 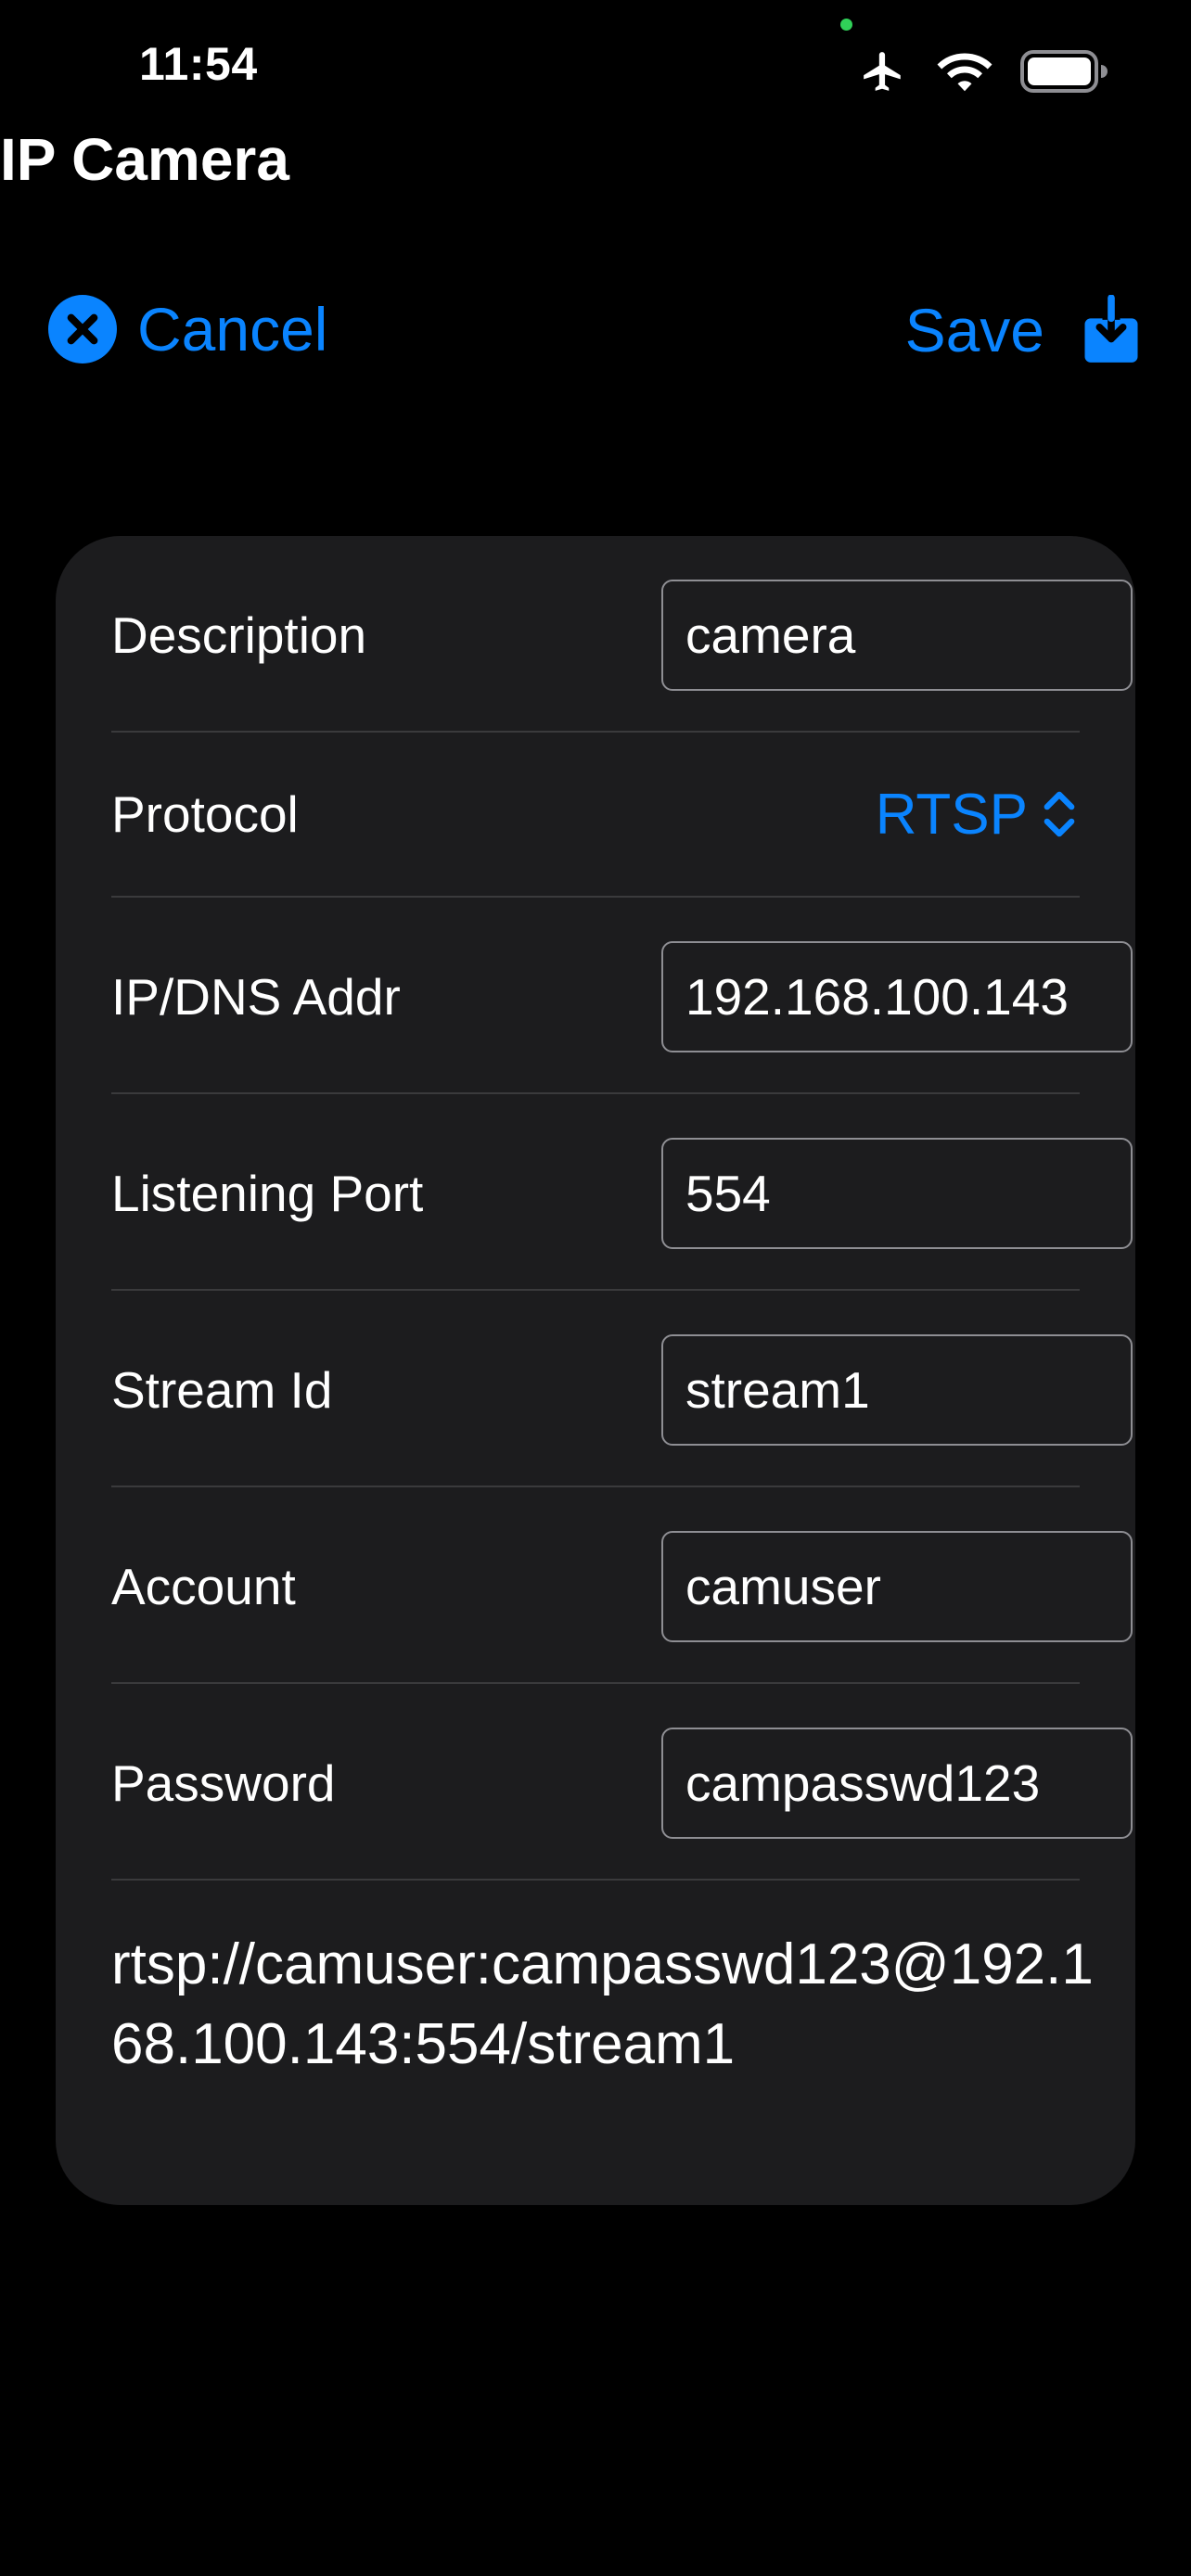 What do you see at coordinates (256, 997) in the screenshot?
I see `ip-address-label: IP/DNS Addr` at bounding box center [256, 997].